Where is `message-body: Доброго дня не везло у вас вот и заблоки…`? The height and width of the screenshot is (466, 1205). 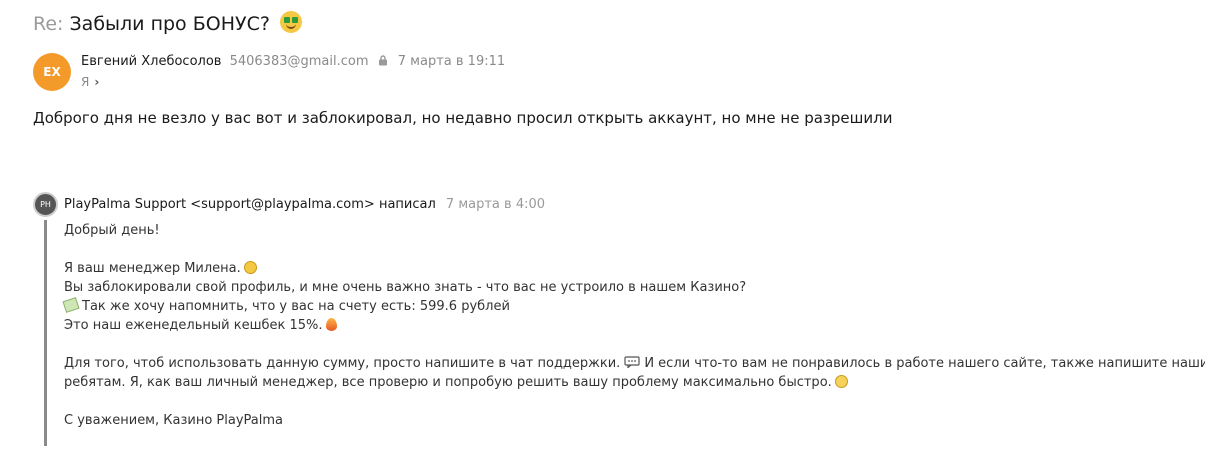
message-body: Доброго дня не везло у вас вот и заблоки… is located at coordinates (463, 118).